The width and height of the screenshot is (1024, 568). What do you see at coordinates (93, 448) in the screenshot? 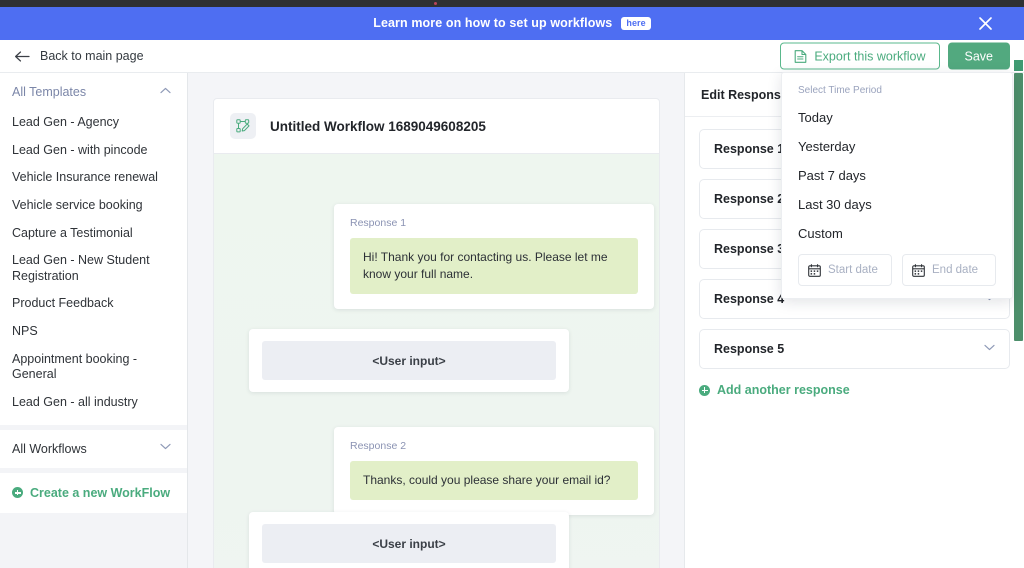
I see `sidebar-section-all-workflows: All Workflows` at bounding box center [93, 448].